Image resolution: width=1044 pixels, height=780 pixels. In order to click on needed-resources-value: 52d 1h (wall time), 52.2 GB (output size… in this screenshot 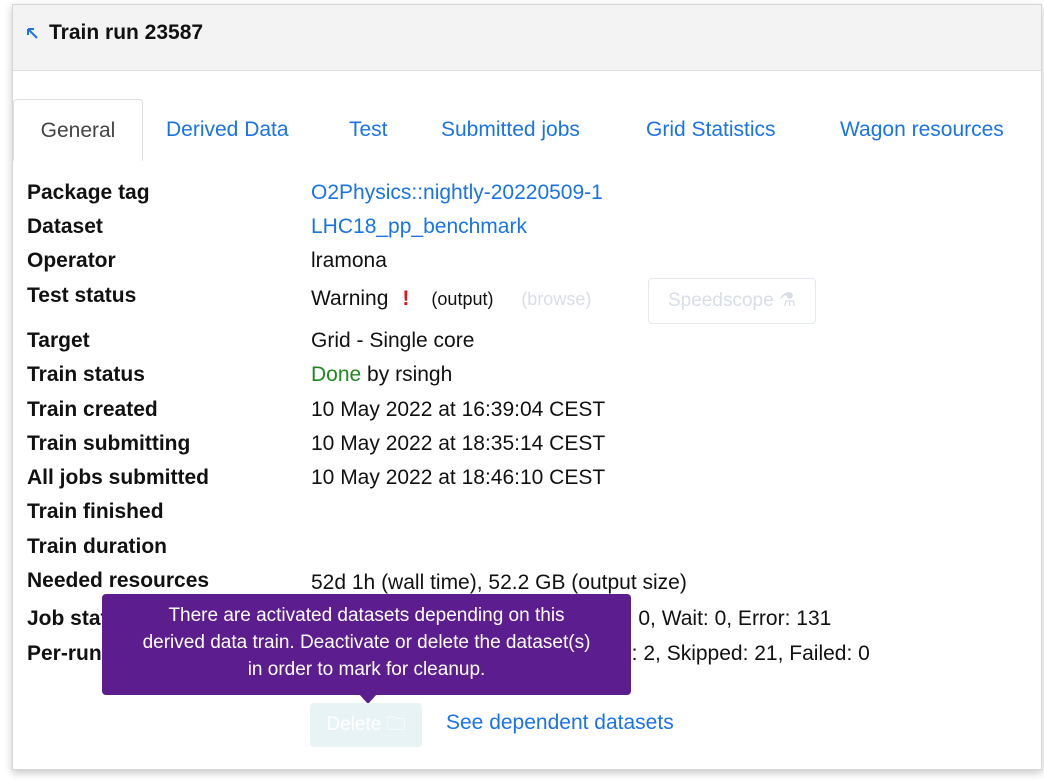, I will do `click(499, 582)`.